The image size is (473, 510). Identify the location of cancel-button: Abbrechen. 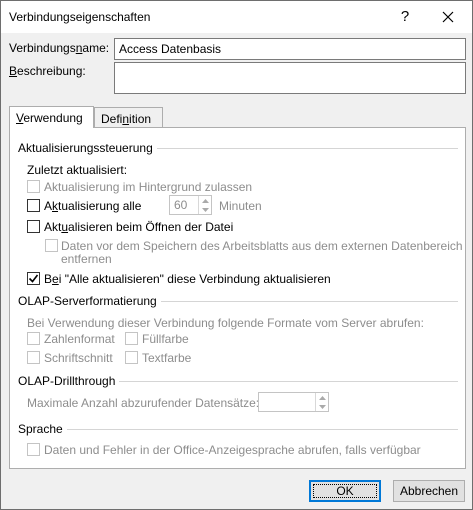
(429, 491).